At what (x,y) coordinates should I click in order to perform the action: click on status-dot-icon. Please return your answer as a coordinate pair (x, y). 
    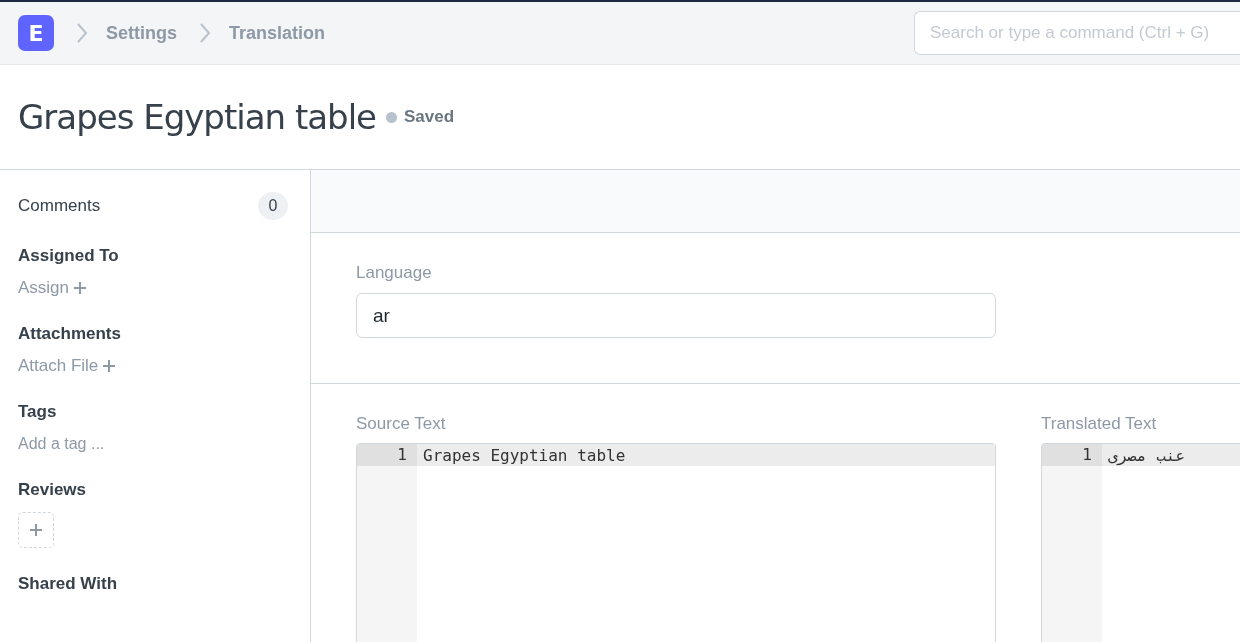
    Looking at the image, I should click on (392, 117).